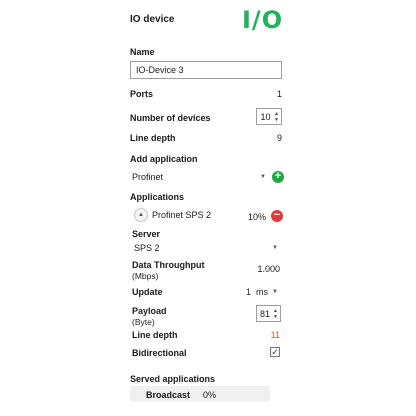 The width and height of the screenshot is (416, 416). What do you see at coordinates (279, 138) in the screenshot?
I see `line-depth-value: 9` at bounding box center [279, 138].